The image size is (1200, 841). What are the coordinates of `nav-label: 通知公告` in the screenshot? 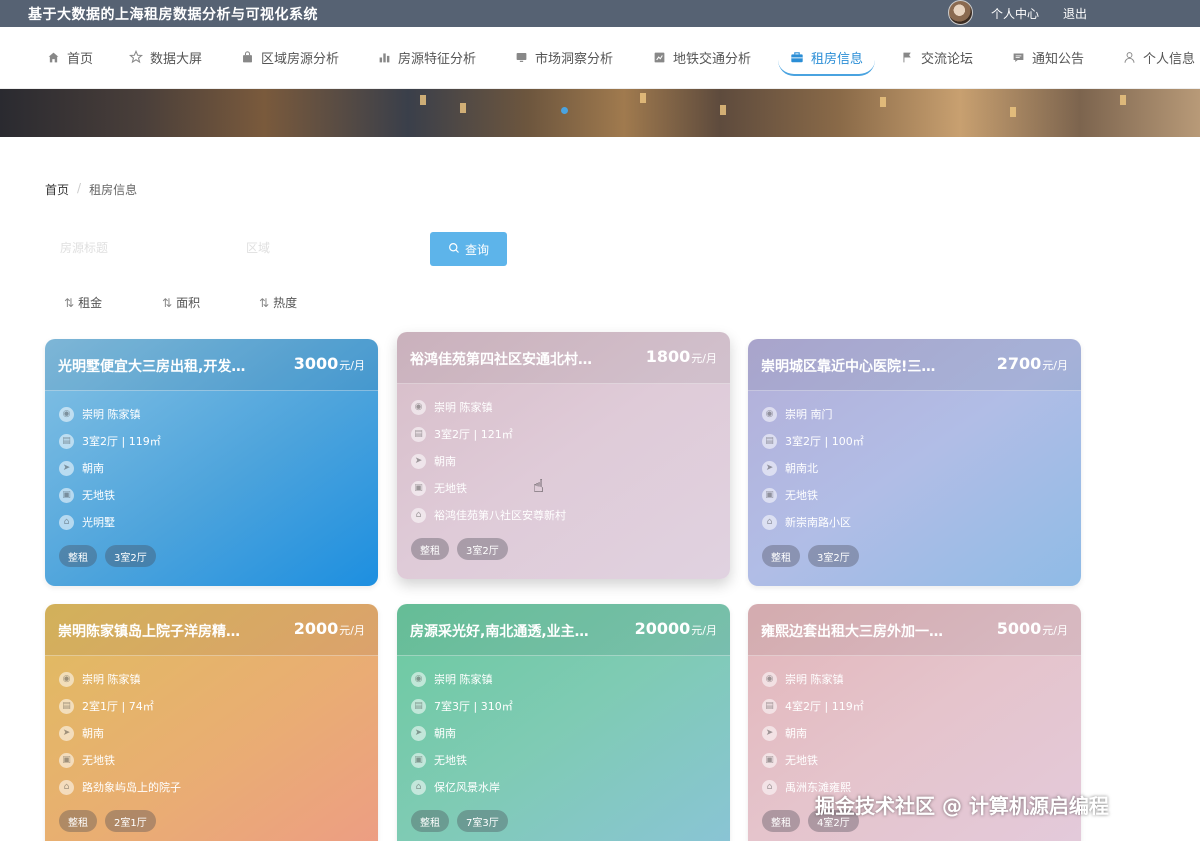 It's located at (1058, 59).